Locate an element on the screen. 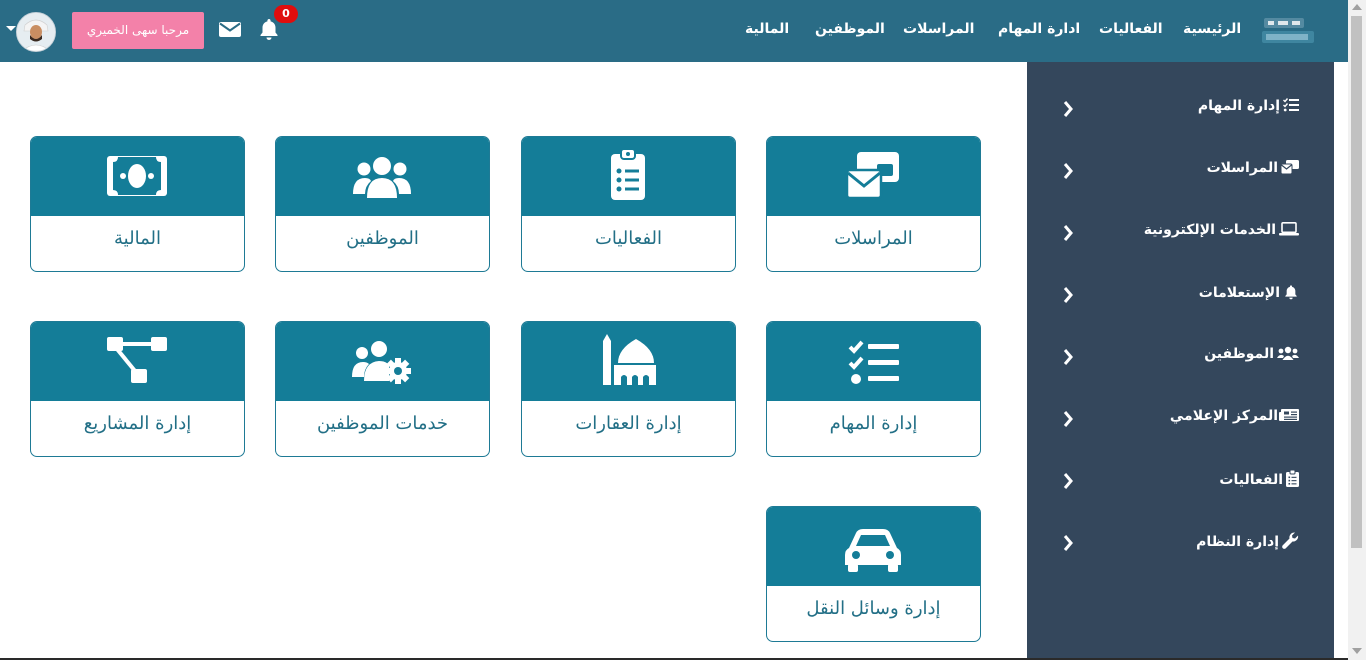 This screenshot has width=1366, height=660. sidebar-item-tasks: إدارة المهام is located at coordinates (1180, 109).